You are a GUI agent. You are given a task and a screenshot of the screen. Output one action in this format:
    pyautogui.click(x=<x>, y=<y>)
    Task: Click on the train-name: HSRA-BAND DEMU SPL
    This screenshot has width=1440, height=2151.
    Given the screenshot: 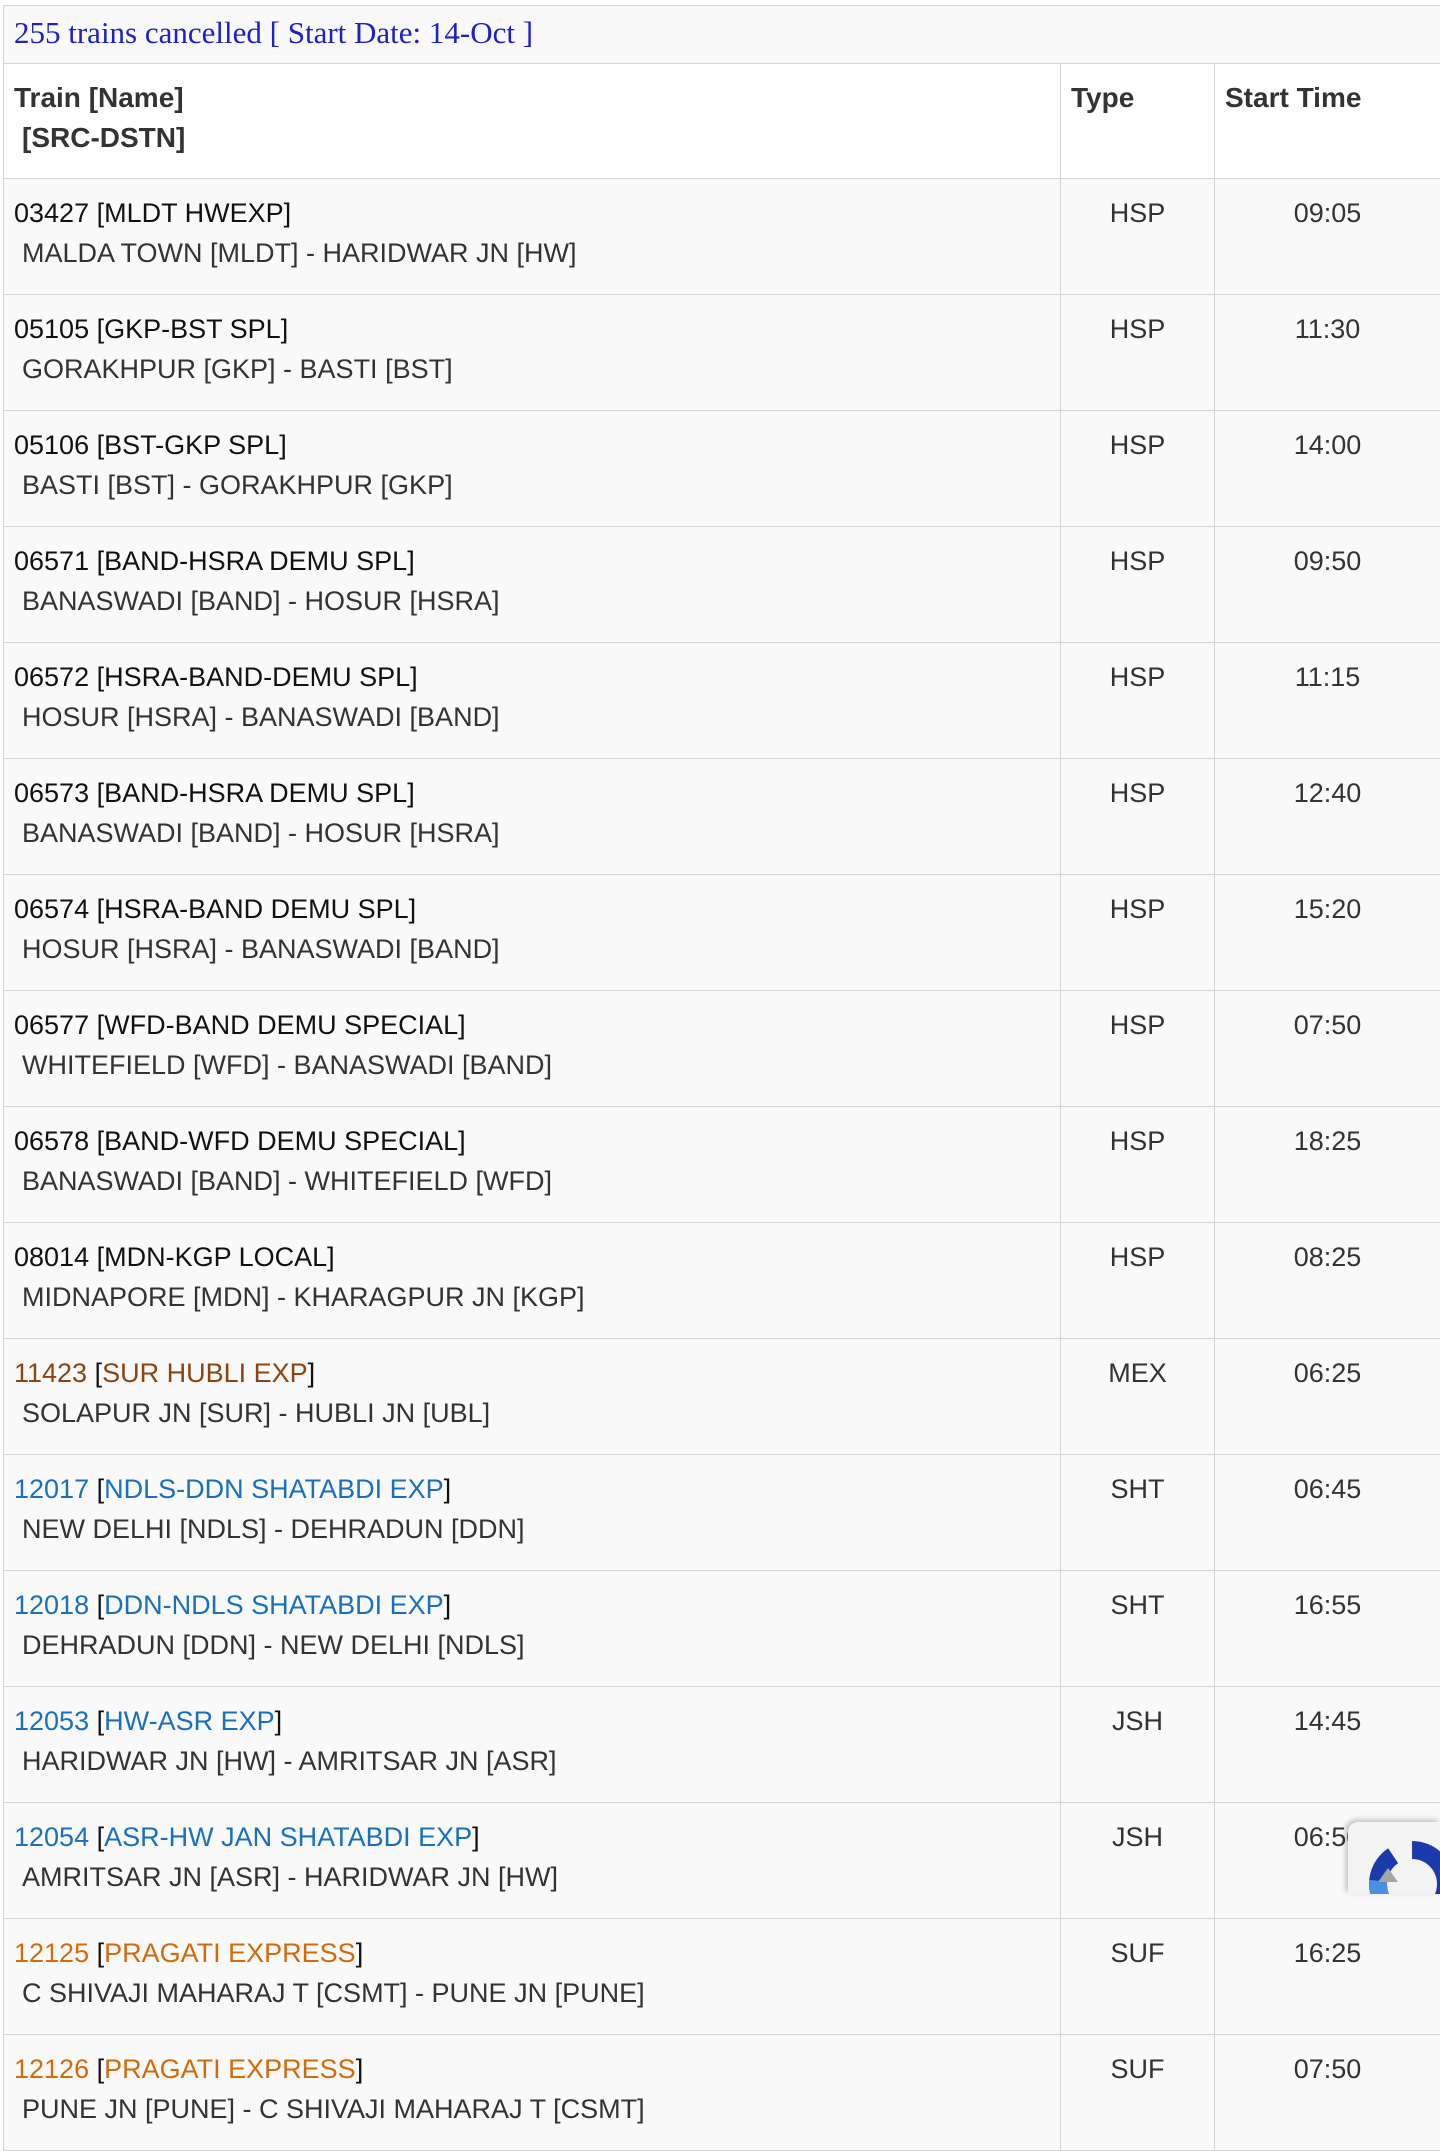 What is the action you would take?
    pyautogui.click(x=256, y=909)
    